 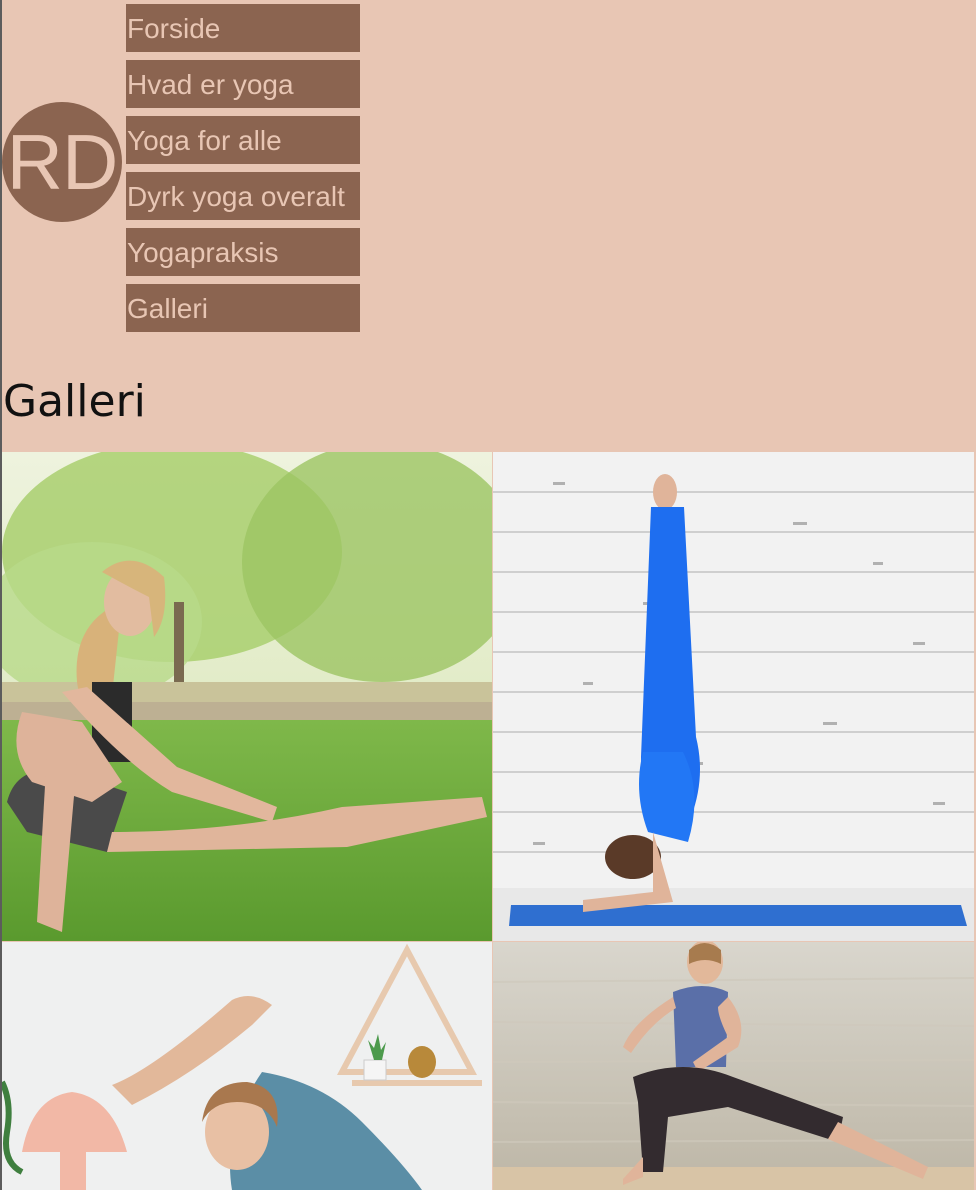 I want to click on page-title: Galleri, so click(x=74, y=401).